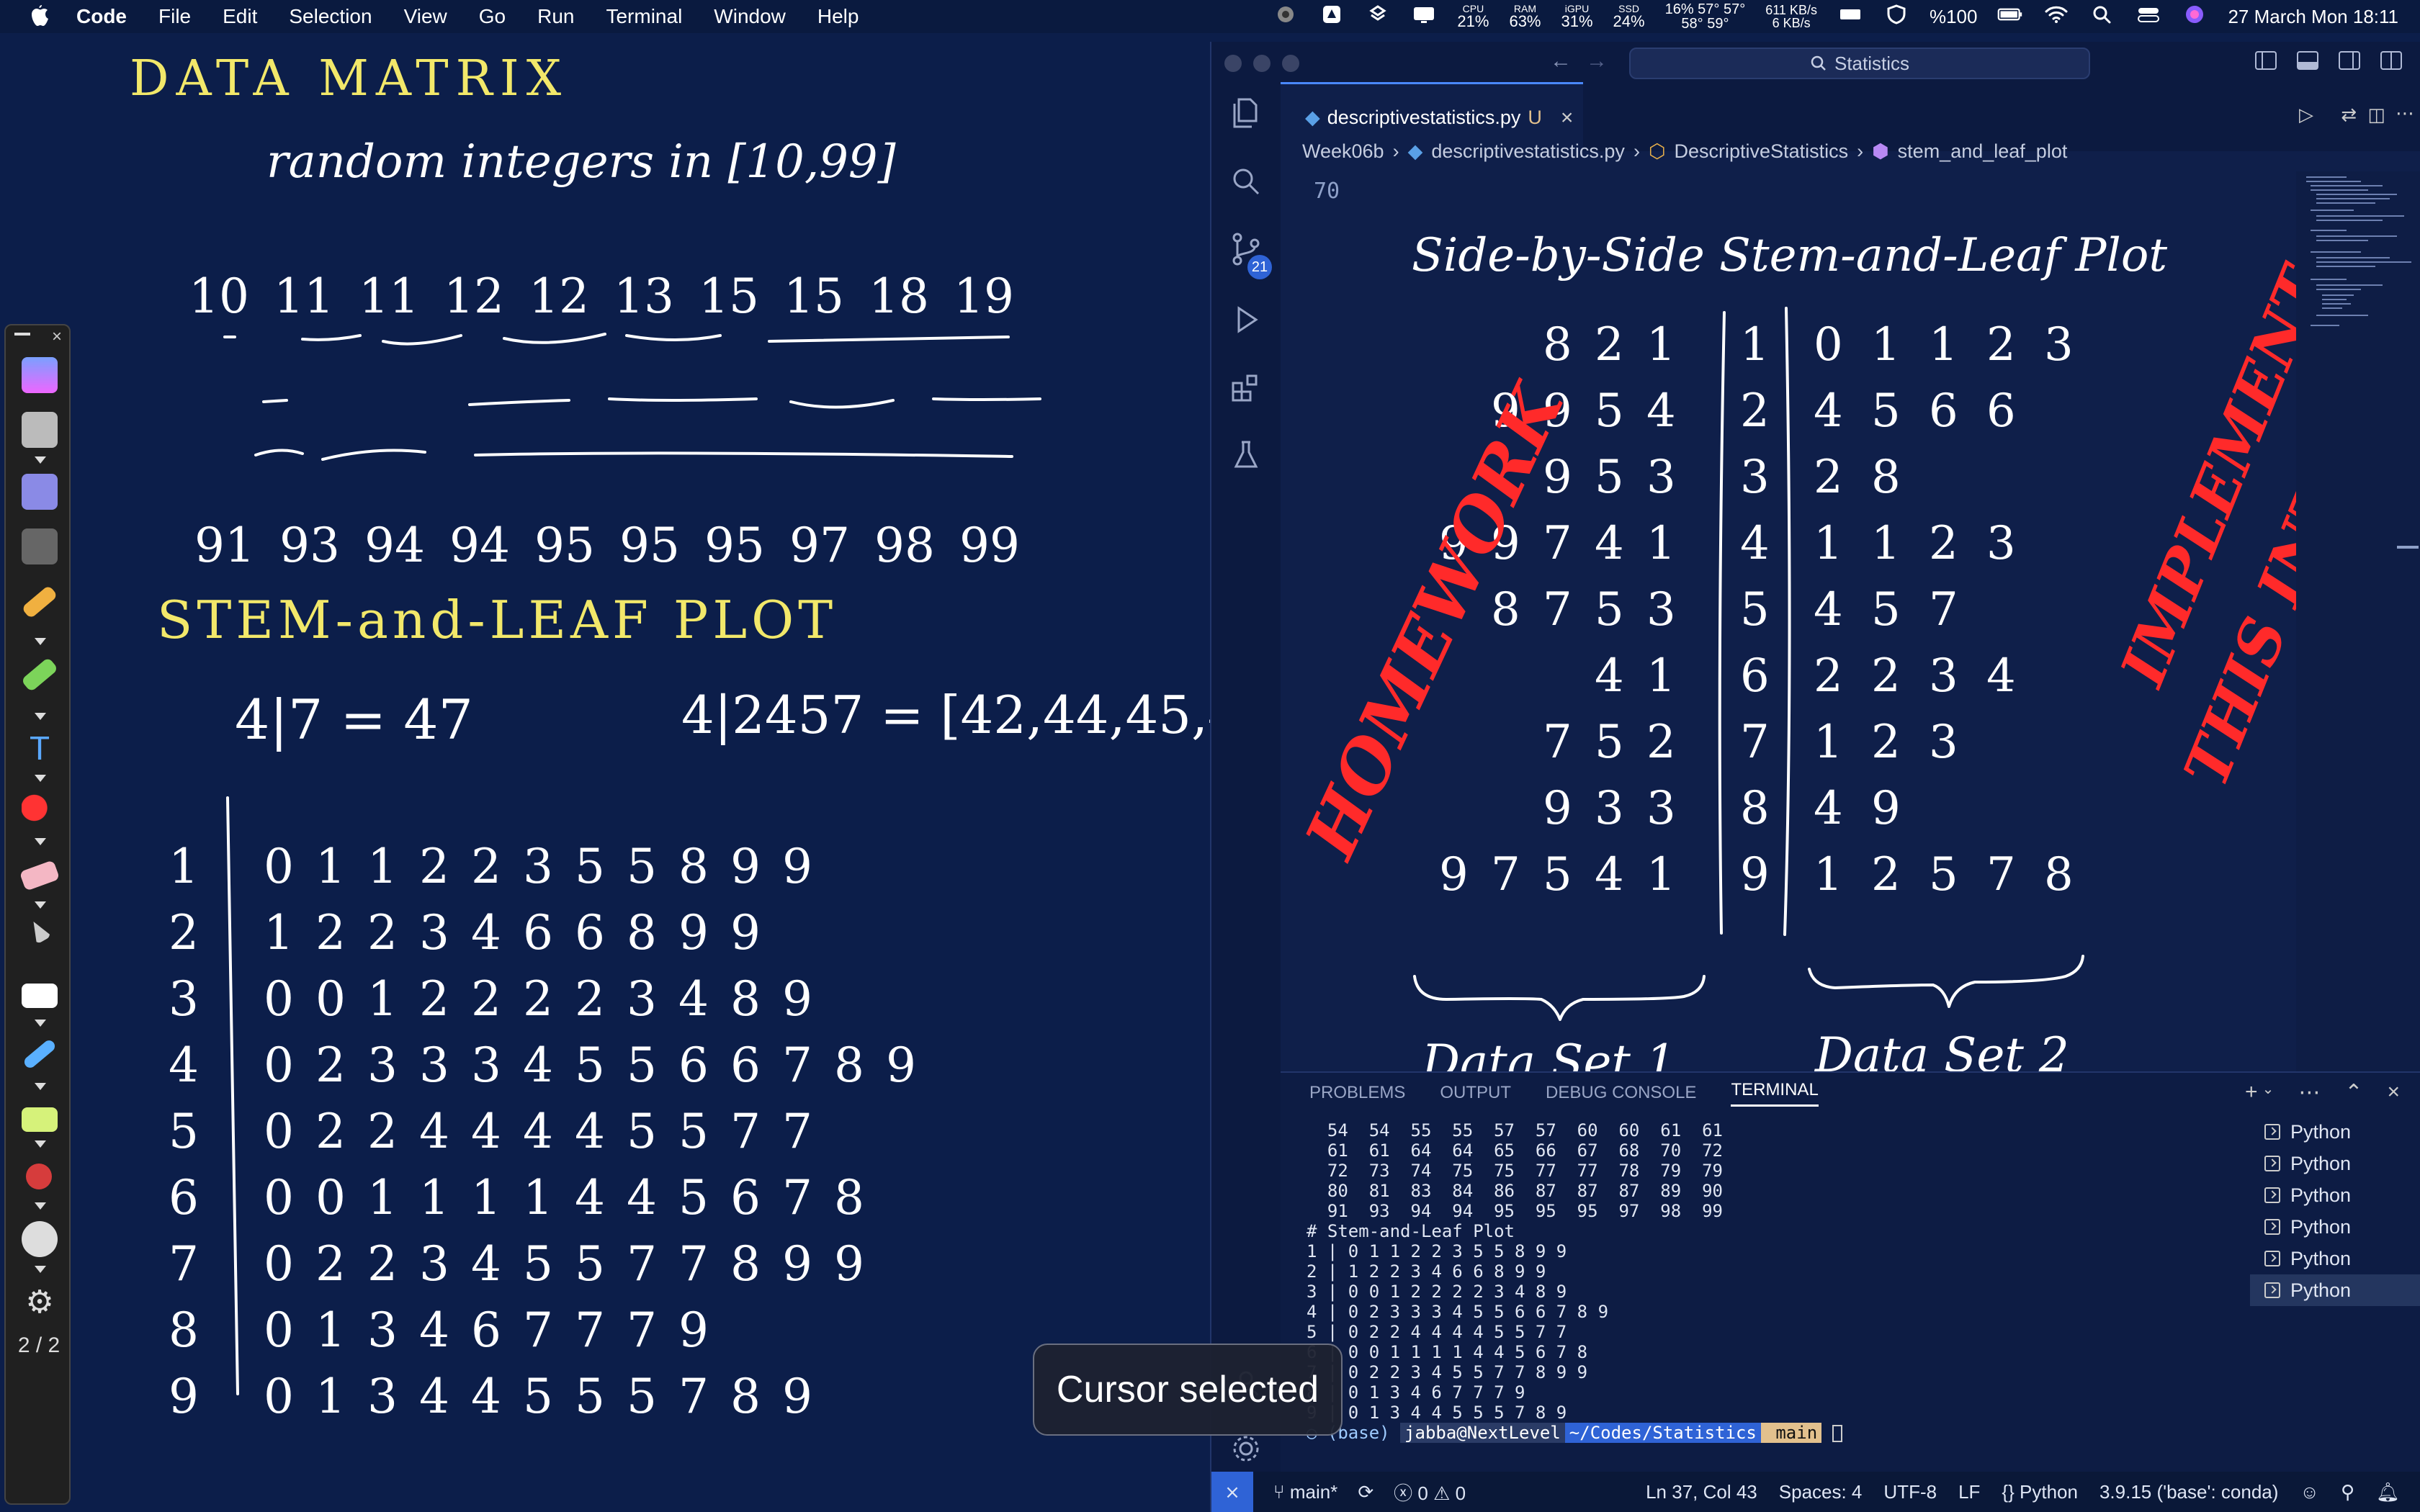 The height and width of the screenshot is (1512, 2420). Describe the element at coordinates (39, 675) in the screenshot. I see `highlighter-icon` at that location.